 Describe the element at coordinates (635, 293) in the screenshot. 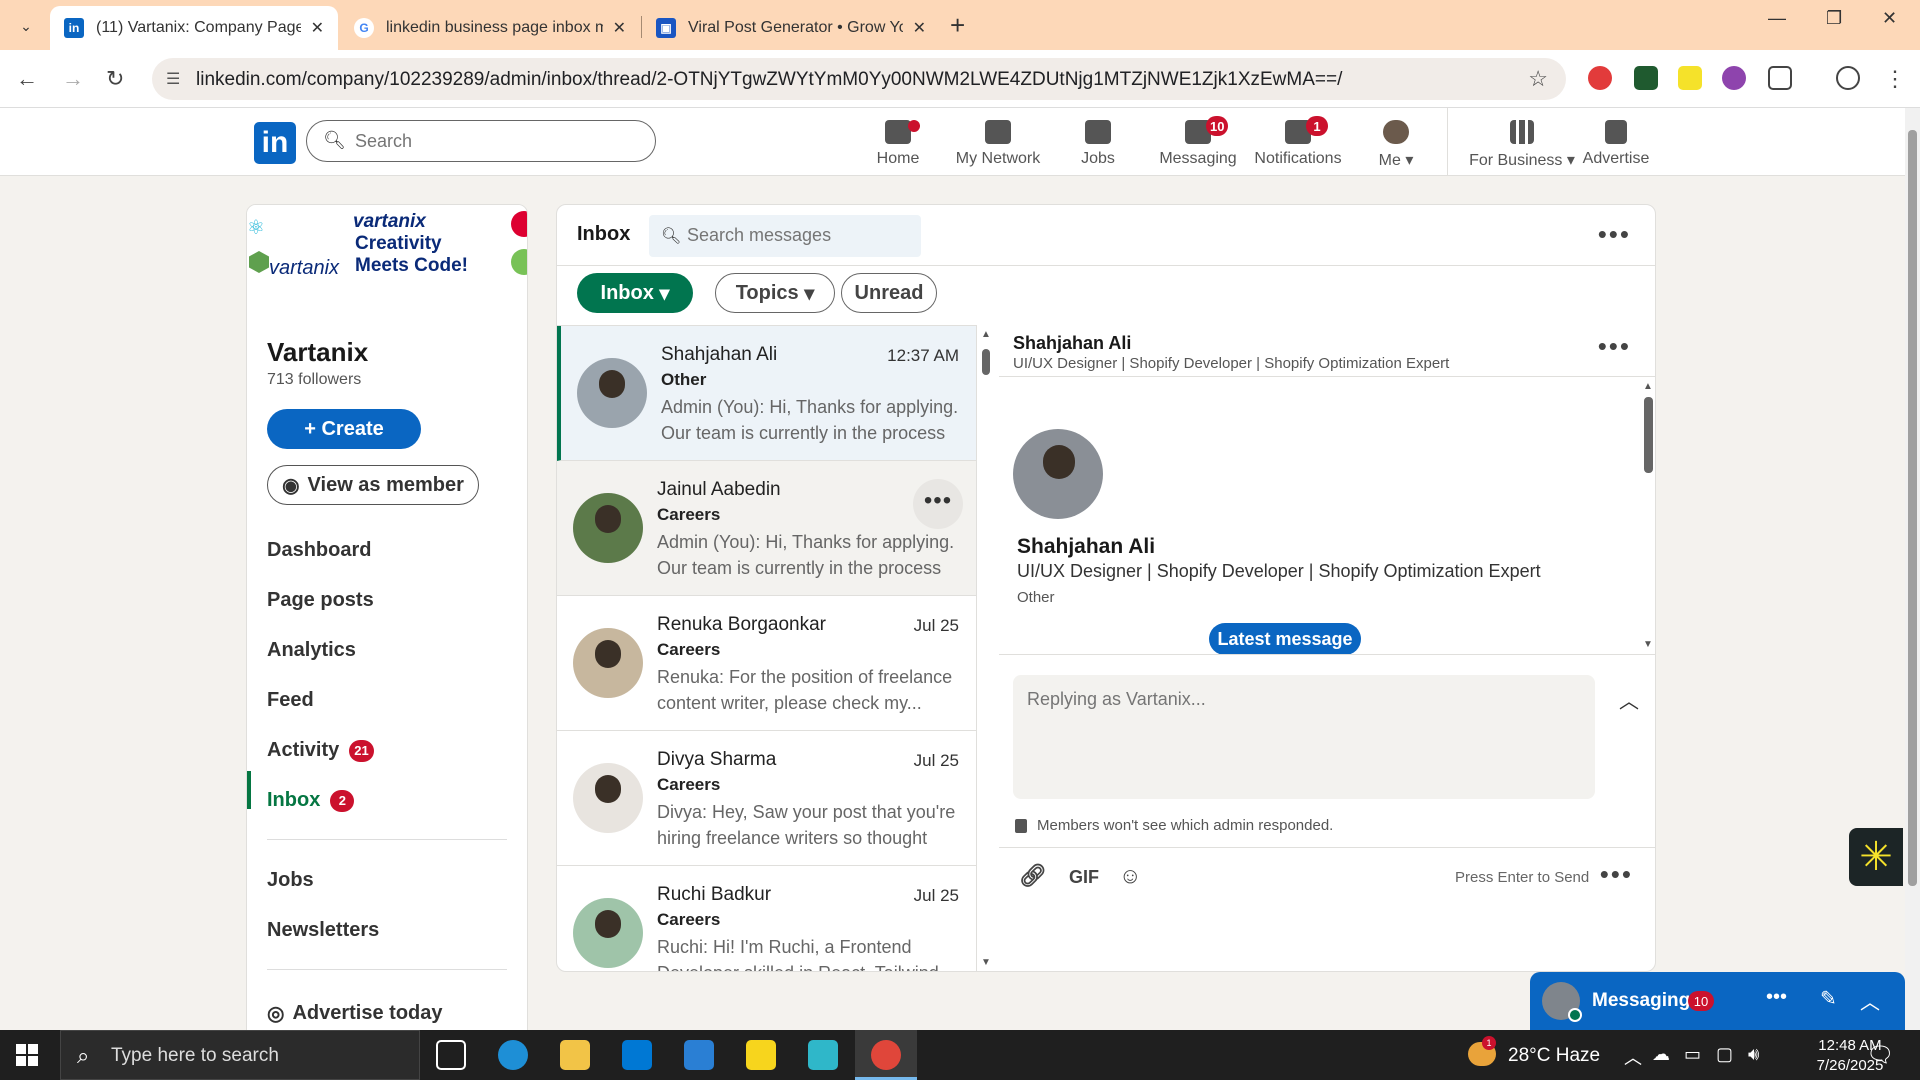

I see `filter-inbox-dropdown: Inbox ▾` at that location.